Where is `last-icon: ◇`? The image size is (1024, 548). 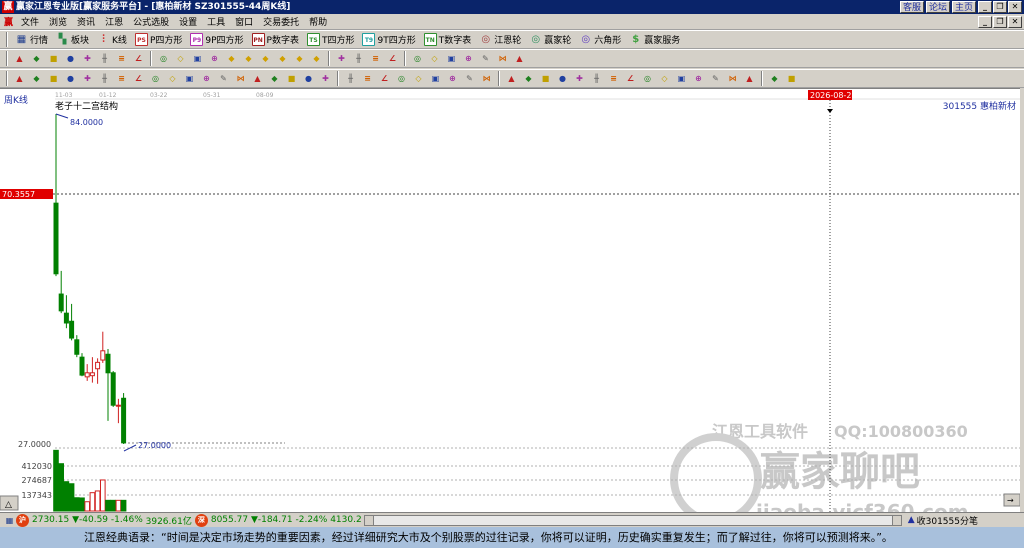 last-icon: ◇ is located at coordinates (180, 58).